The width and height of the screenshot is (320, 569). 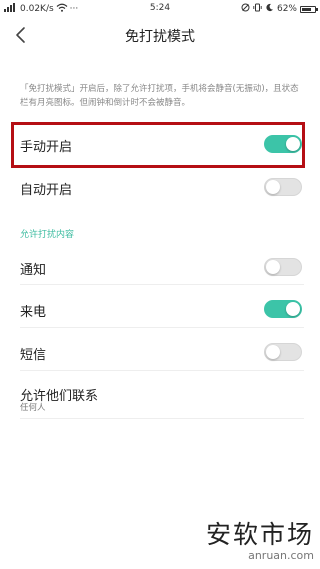 I want to click on allow-contacts-value: 任何人, so click(x=33, y=408).